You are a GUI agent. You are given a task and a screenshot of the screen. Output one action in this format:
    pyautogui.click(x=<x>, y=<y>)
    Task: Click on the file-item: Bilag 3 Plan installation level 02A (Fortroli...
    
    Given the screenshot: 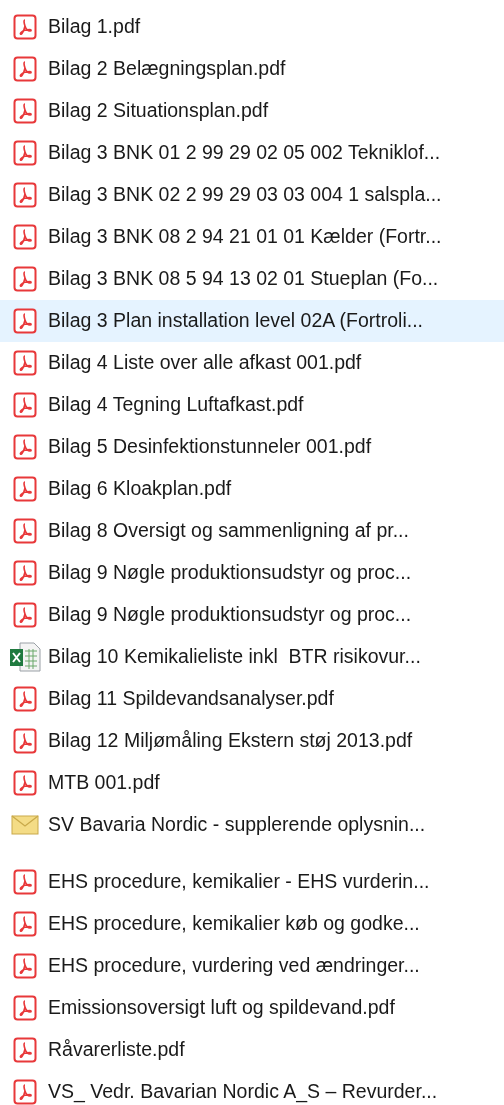 What is the action you would take?
    pyautogui.click(x=252, y=321)
    